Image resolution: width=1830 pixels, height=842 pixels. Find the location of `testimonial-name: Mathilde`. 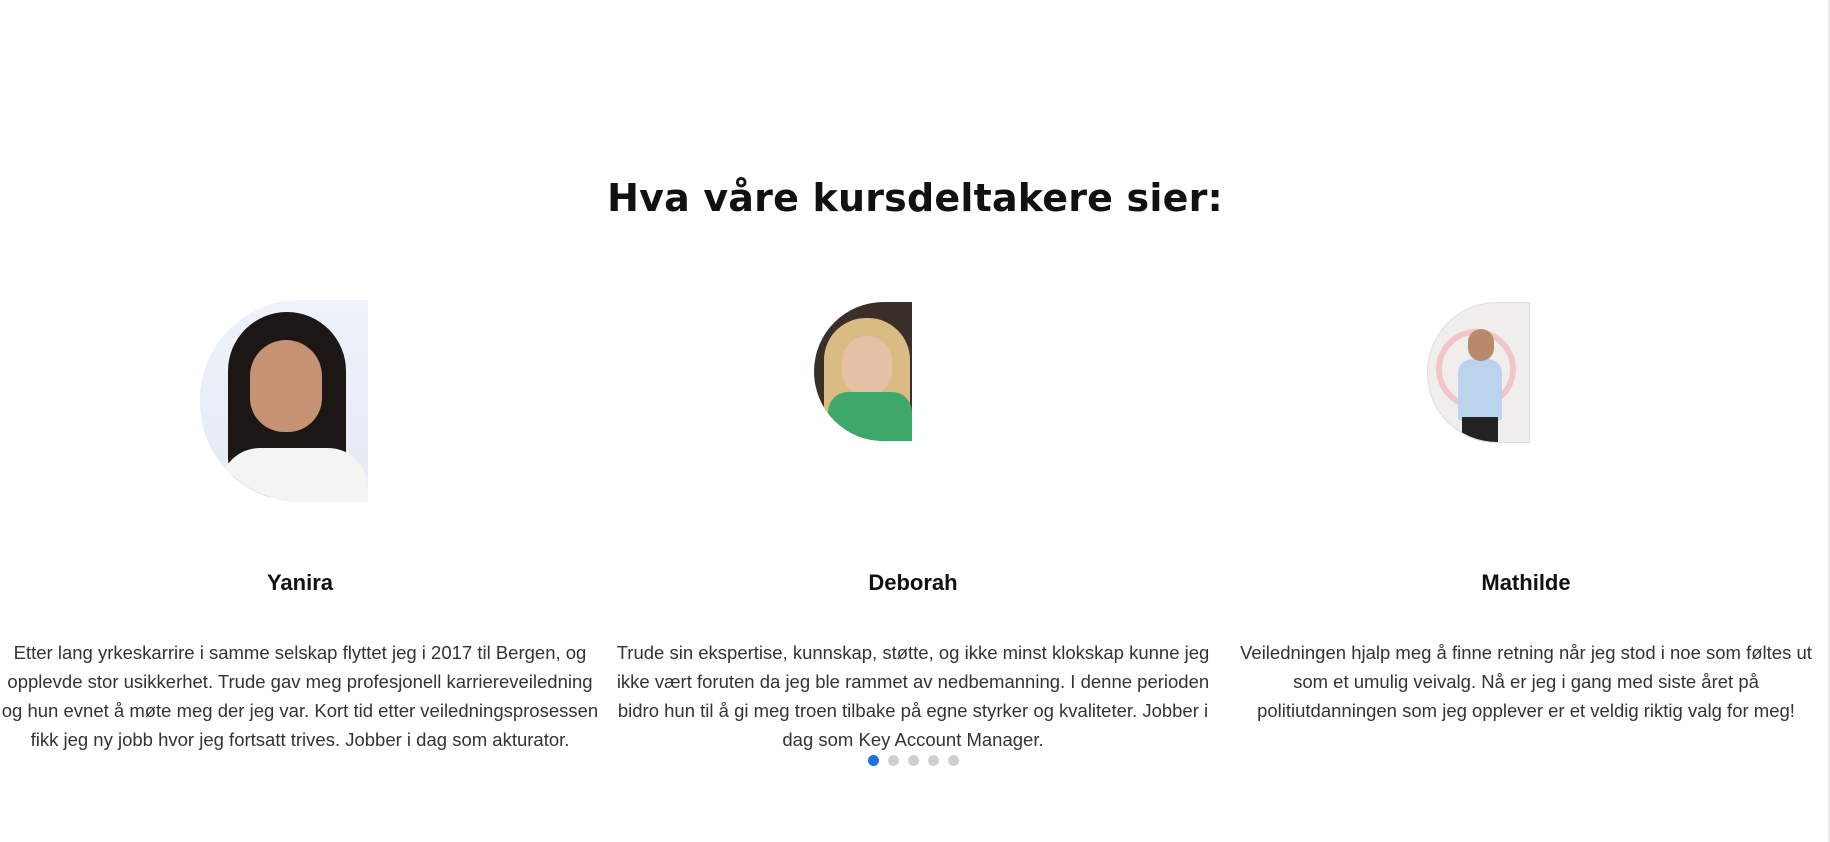

testimonial-name: Mathilde is located at coordinates (1526, 582).